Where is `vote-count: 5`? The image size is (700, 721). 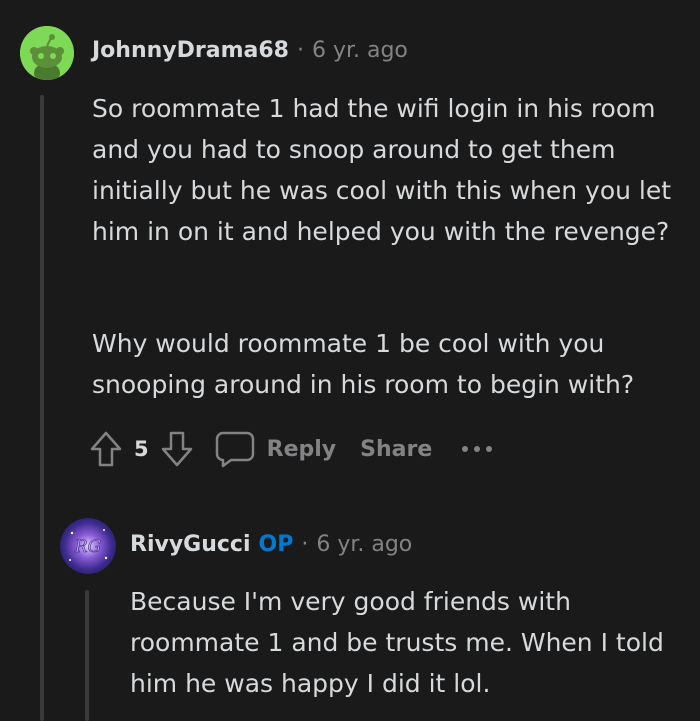 vote-count: 5 is located at coordinates (141, 449).